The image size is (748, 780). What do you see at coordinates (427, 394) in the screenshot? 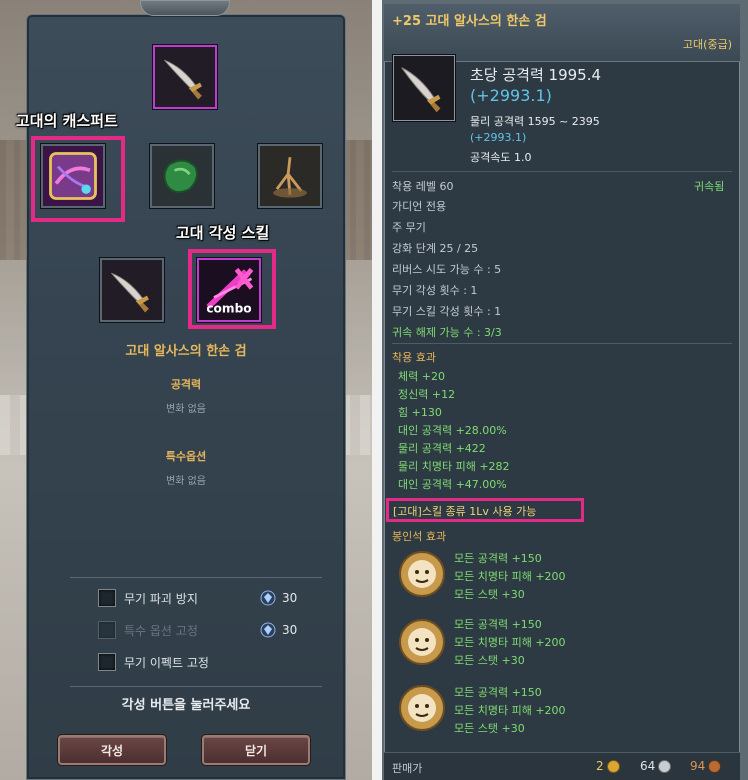
I see `equip-effect-line: 정신력 +12` at bounding box center [427, 394].